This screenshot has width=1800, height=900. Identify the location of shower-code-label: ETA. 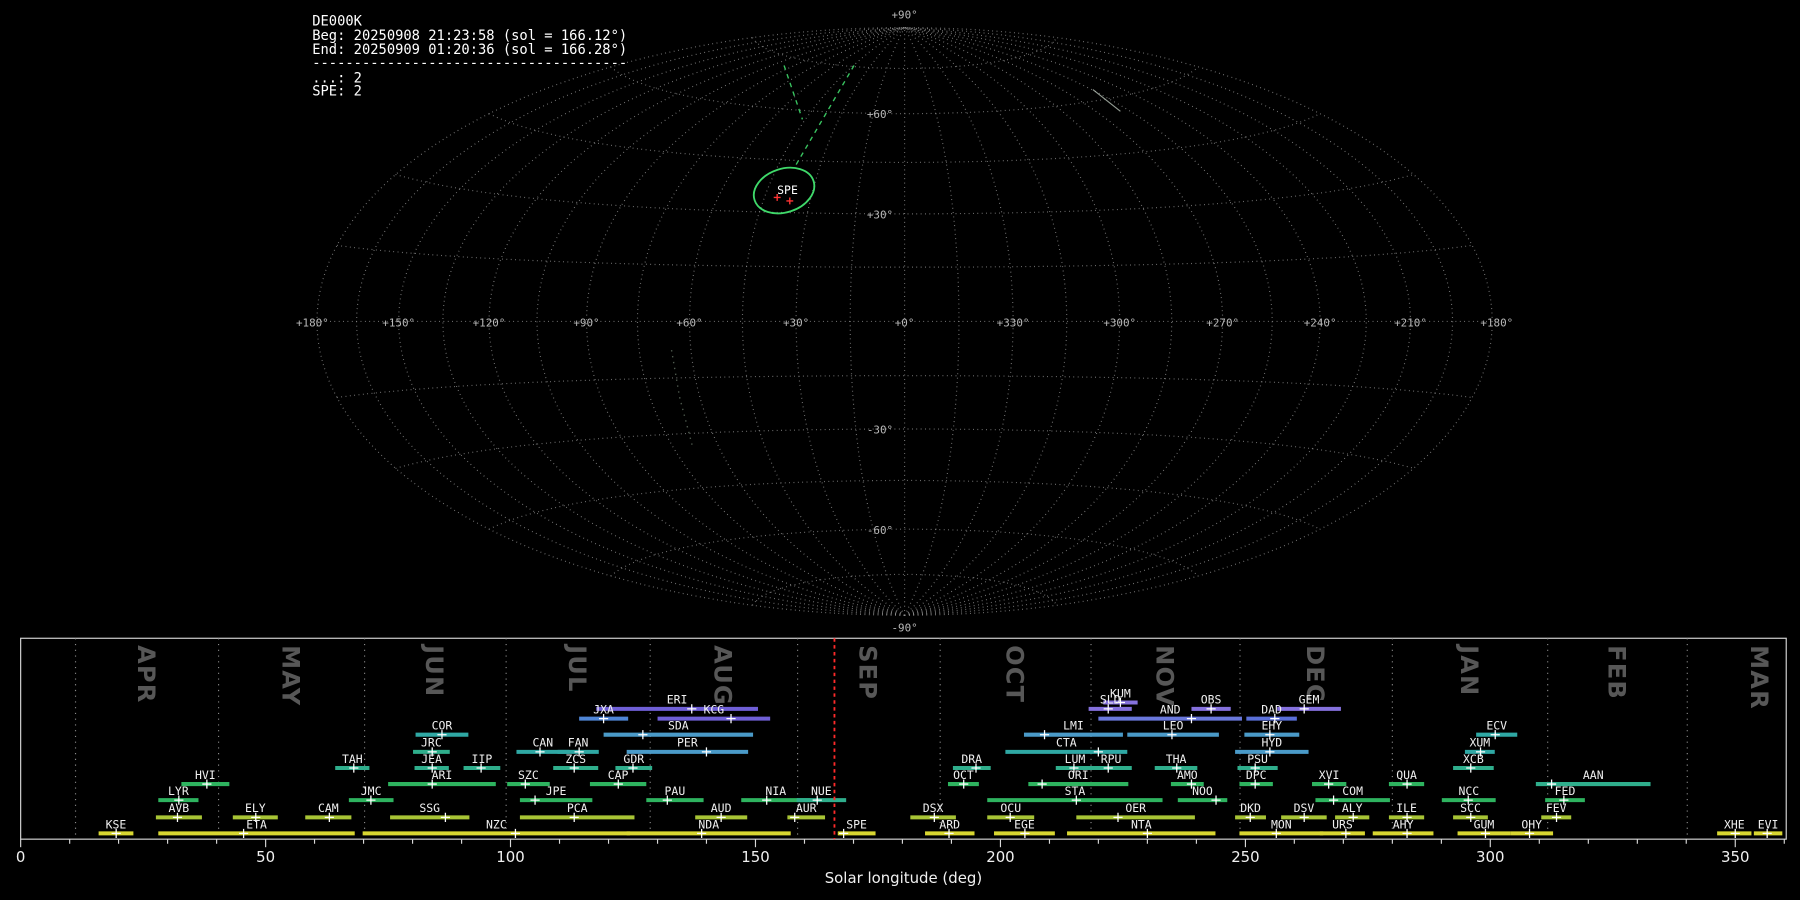
(256, 824).